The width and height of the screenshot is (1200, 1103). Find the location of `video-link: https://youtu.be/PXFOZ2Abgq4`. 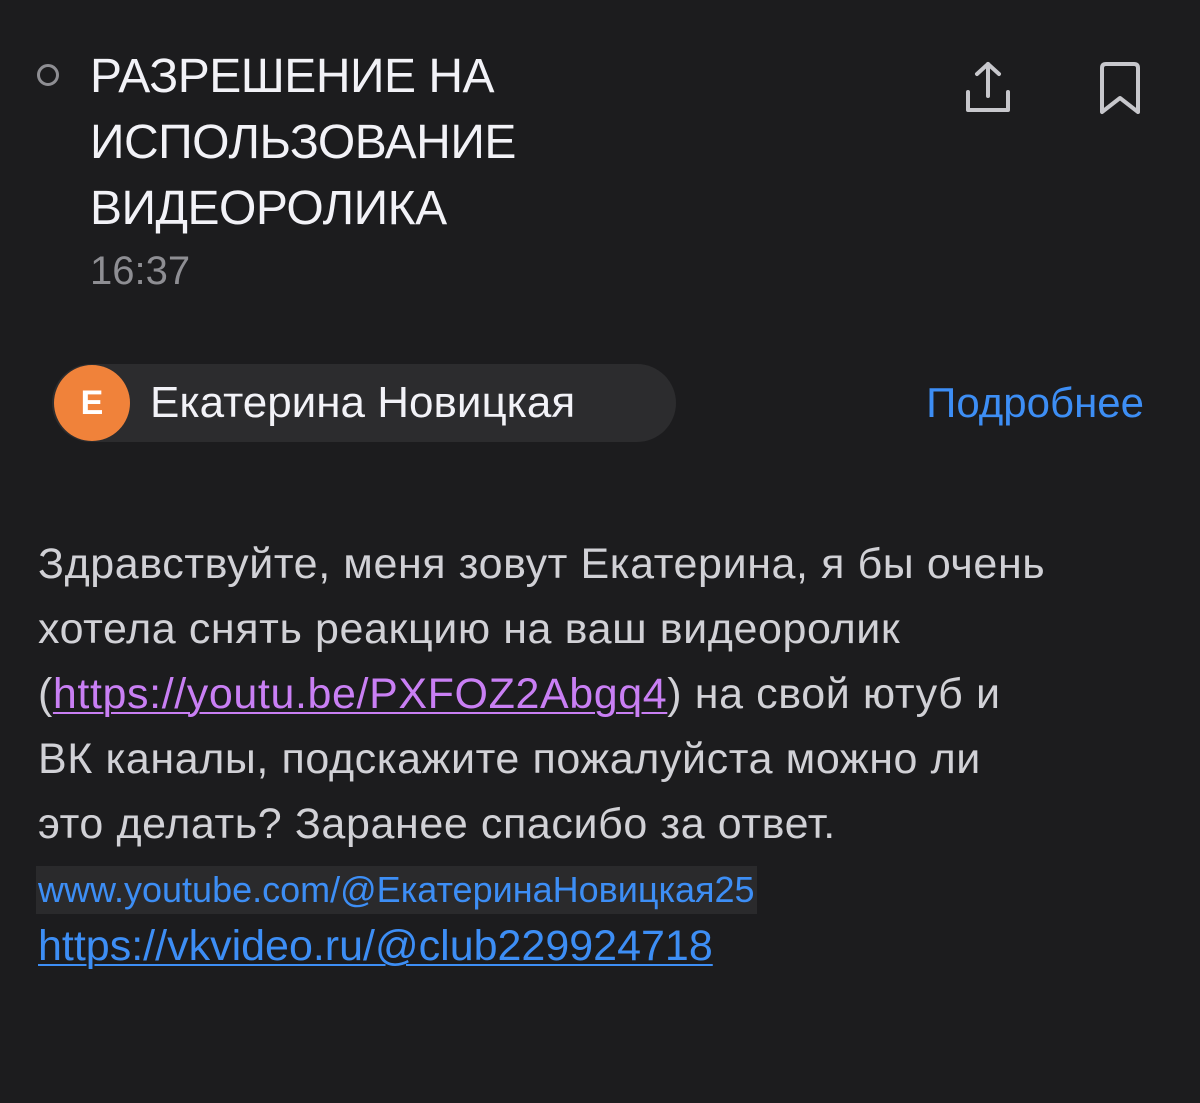

video-link: https://youtu.be/PXFOZ2Abgq4 is located at coordinates (360, 694).